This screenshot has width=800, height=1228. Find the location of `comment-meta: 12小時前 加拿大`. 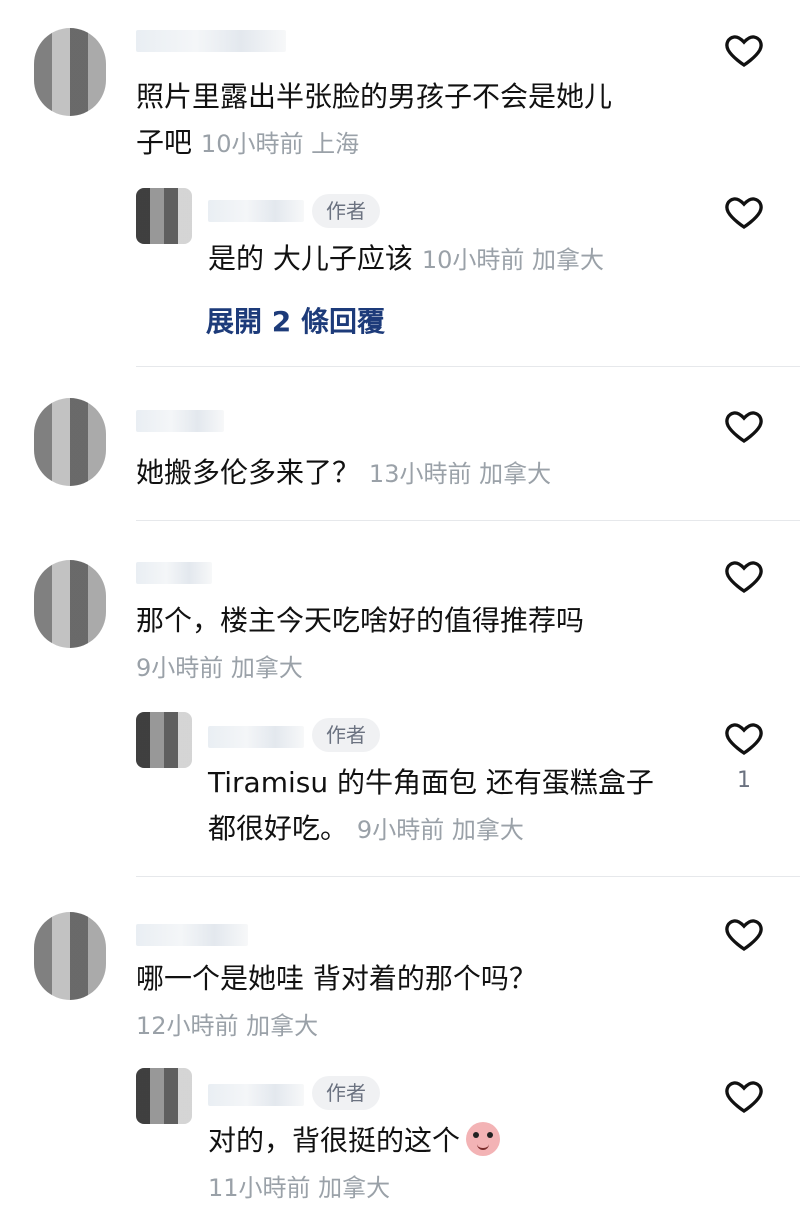

comment-meta: 12小時前 加拿大 is located at coordinates (227, 1026).